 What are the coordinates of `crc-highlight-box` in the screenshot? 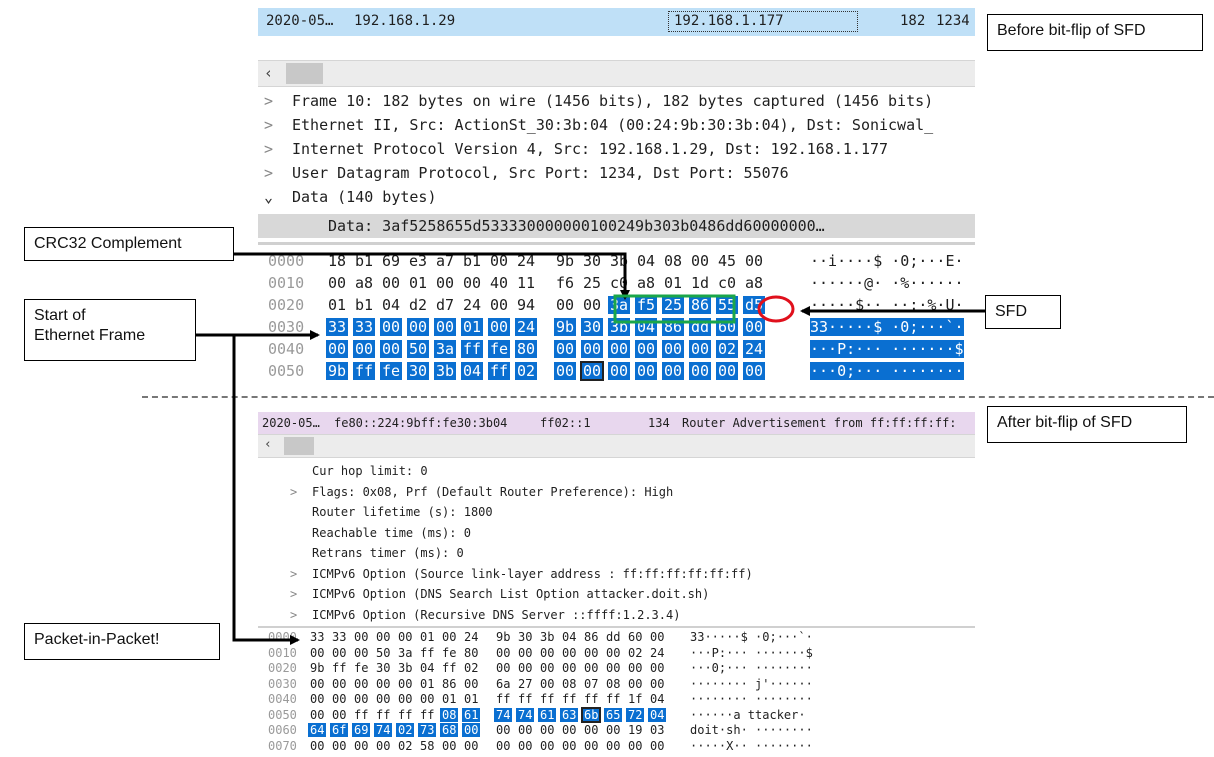 It's located at (674, 309).